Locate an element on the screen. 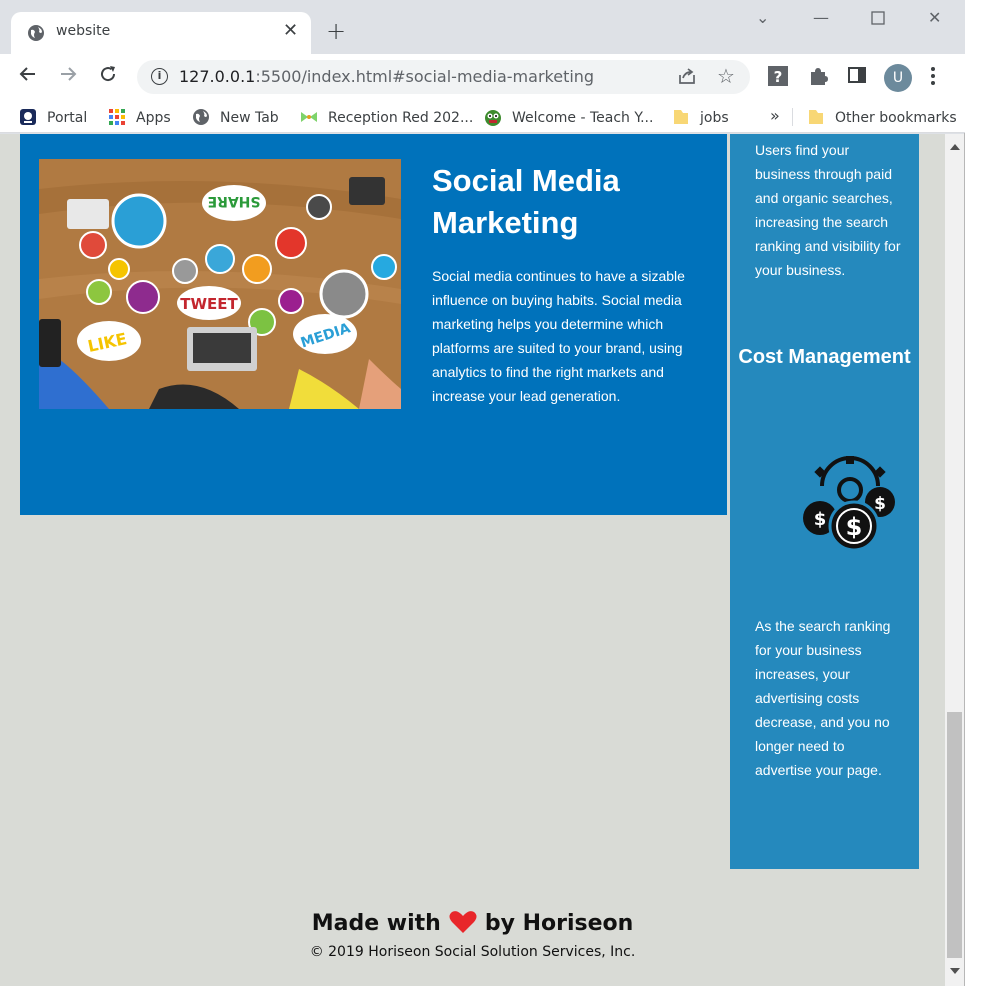 Image resolution: width=984 pixels, height=1000 pixels. cost-management-icon: $ $ $ is located at coordinates (849, 504).